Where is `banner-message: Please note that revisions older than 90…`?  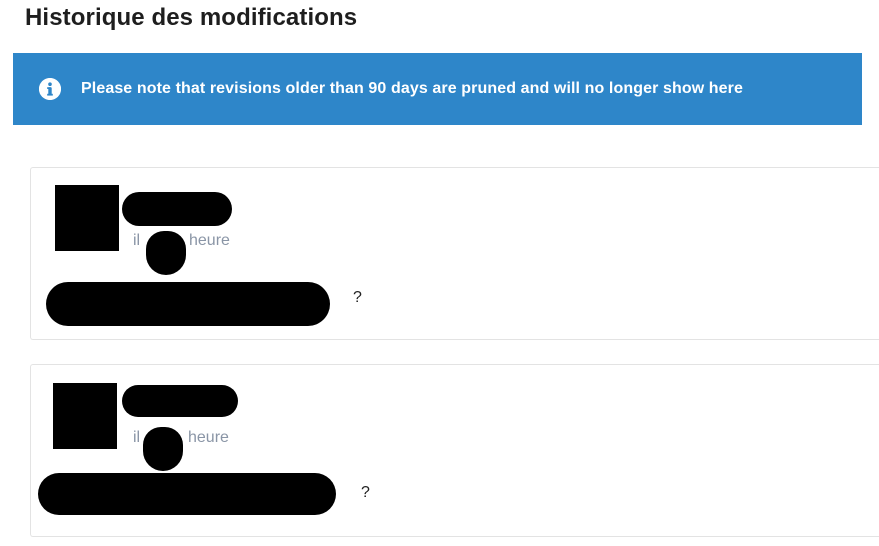 banner-message: Please note that revisions older than 90… is located at coordinates (412, 88).